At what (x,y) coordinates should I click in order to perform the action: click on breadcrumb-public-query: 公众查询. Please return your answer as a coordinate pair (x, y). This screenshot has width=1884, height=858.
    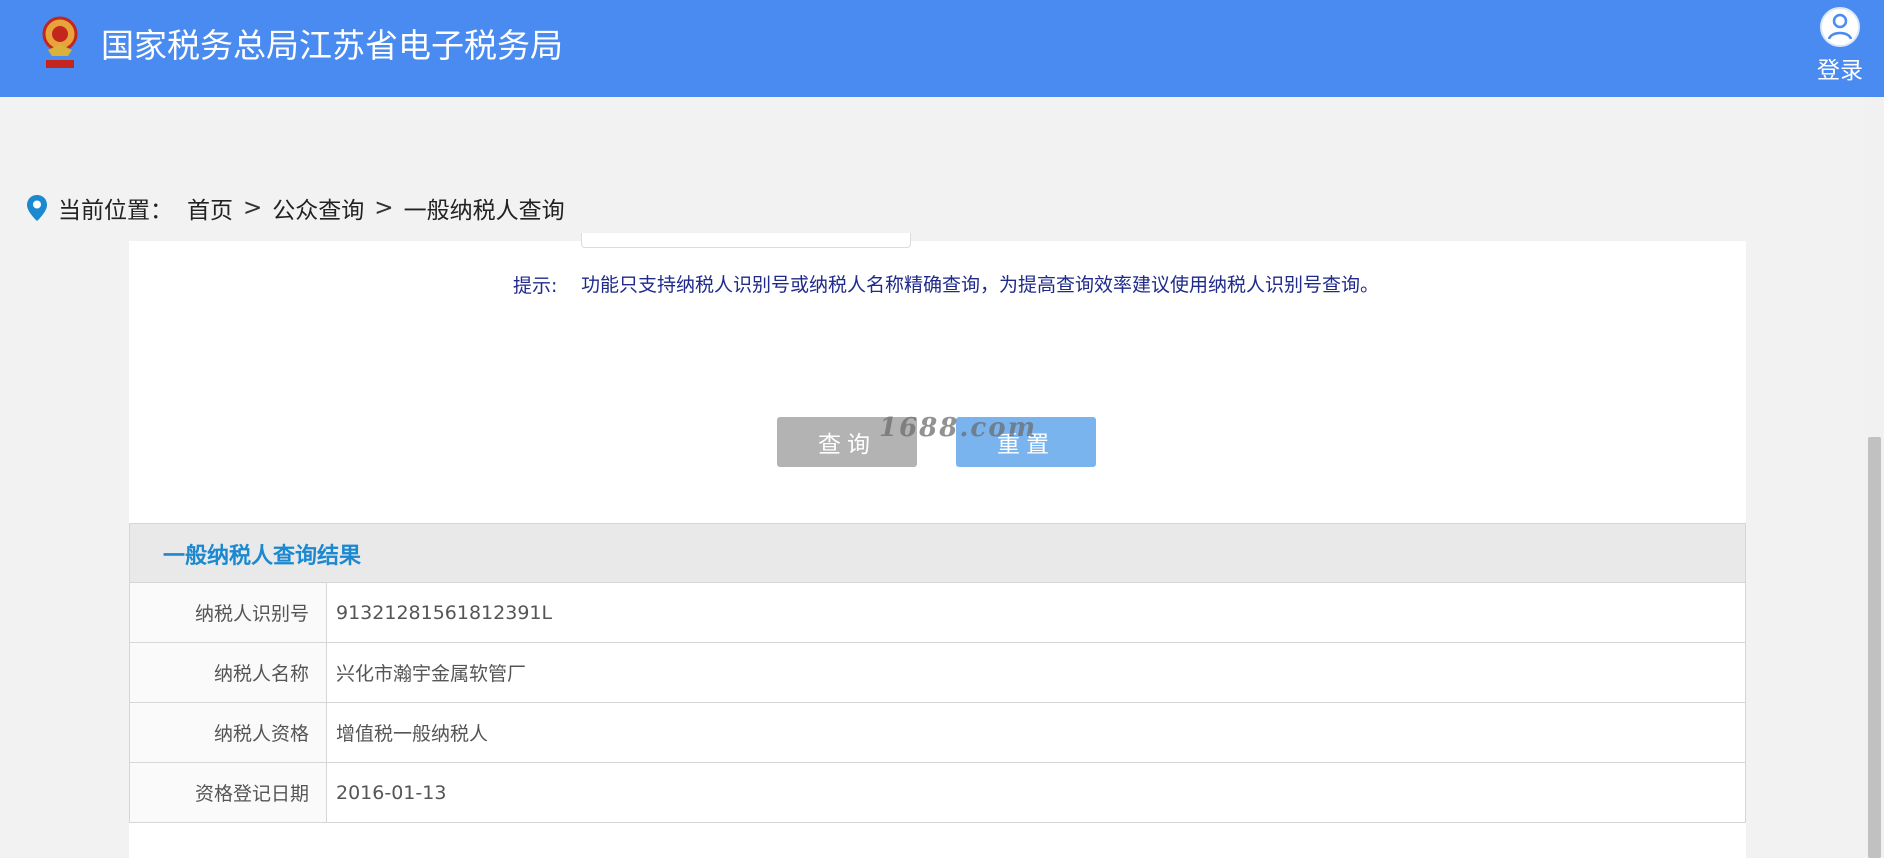
    Looking at the image, I should click on (318, 208).